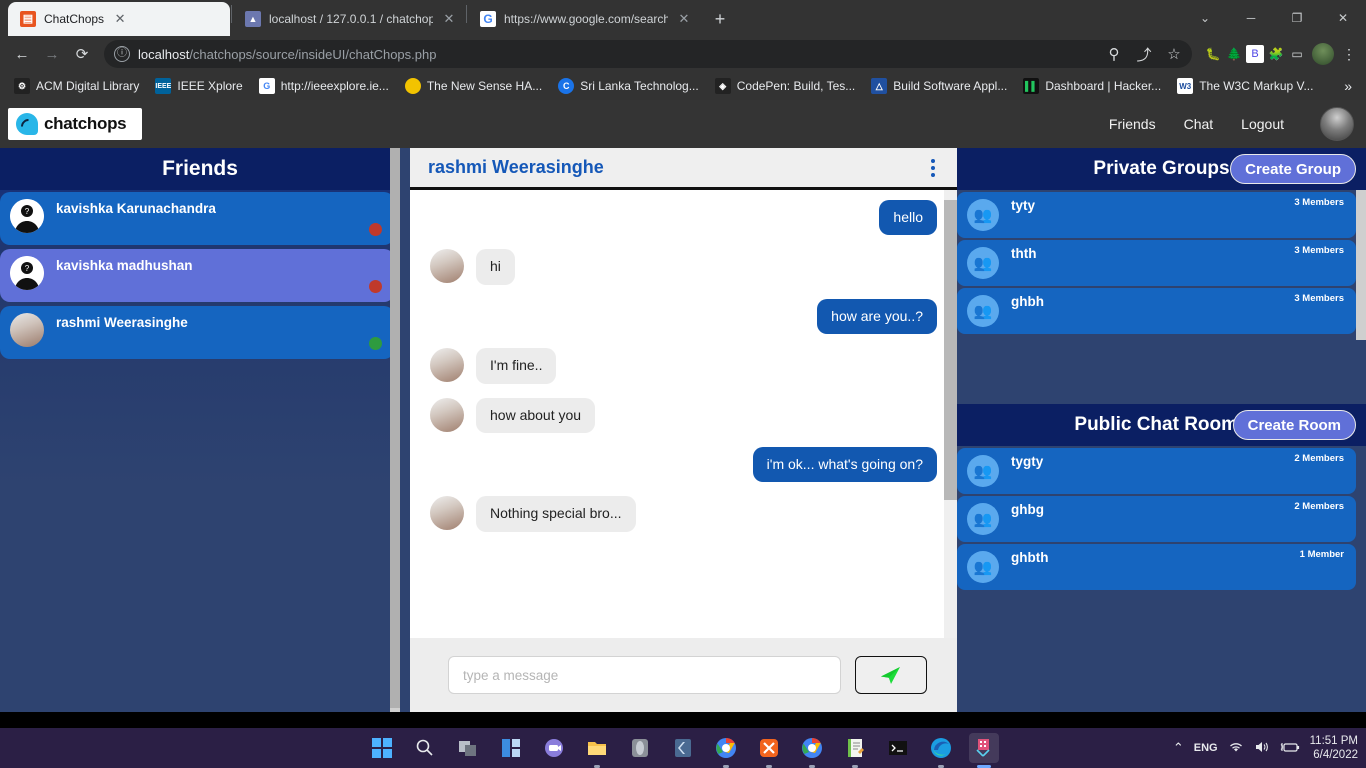  I want to click on reload-icon: ⟳, so click(82, 54).